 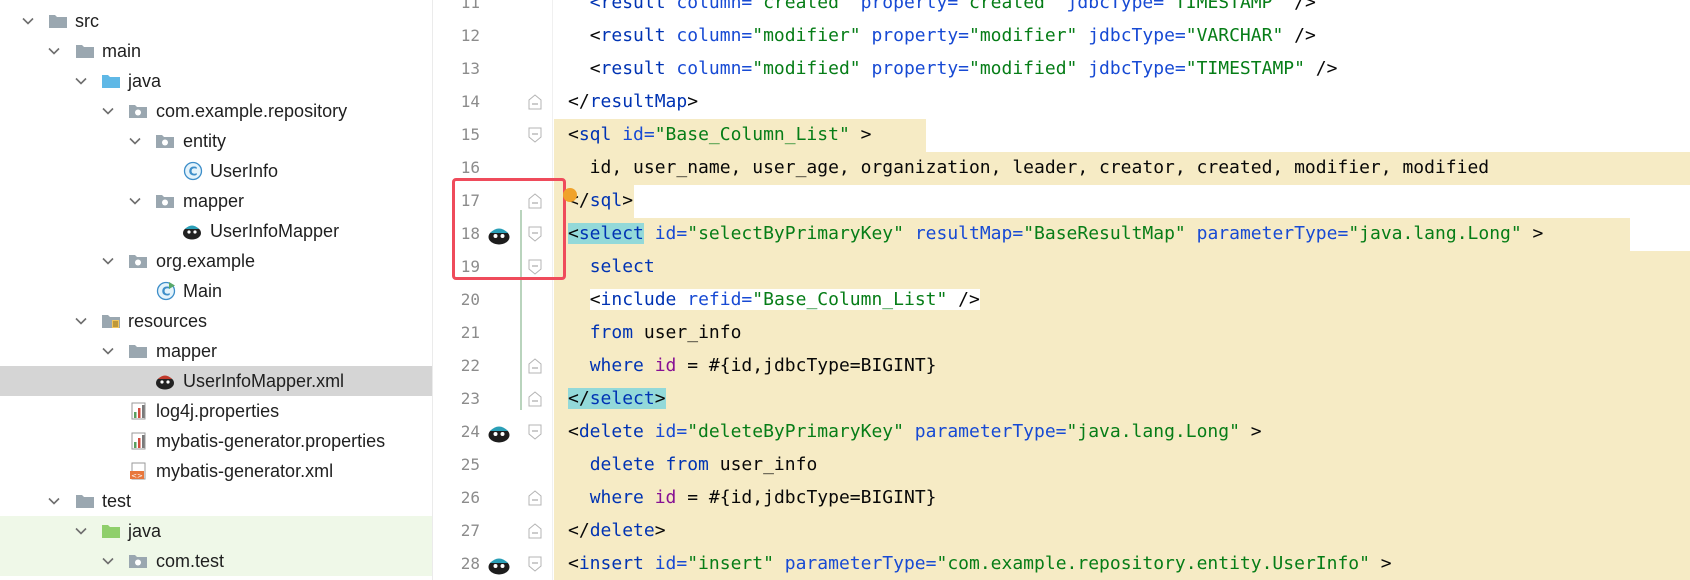 What do you see at coordinates (165, 201) in the screenshot?
I see `package-icon` at bounding box center [165, 201].